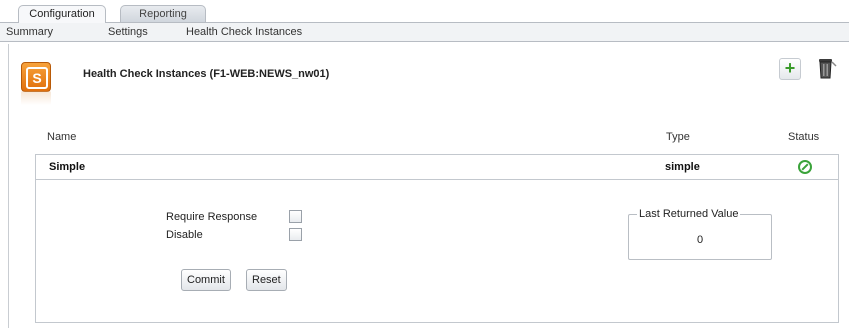  I want to click on ok-circle-icon, so click(805, 167).